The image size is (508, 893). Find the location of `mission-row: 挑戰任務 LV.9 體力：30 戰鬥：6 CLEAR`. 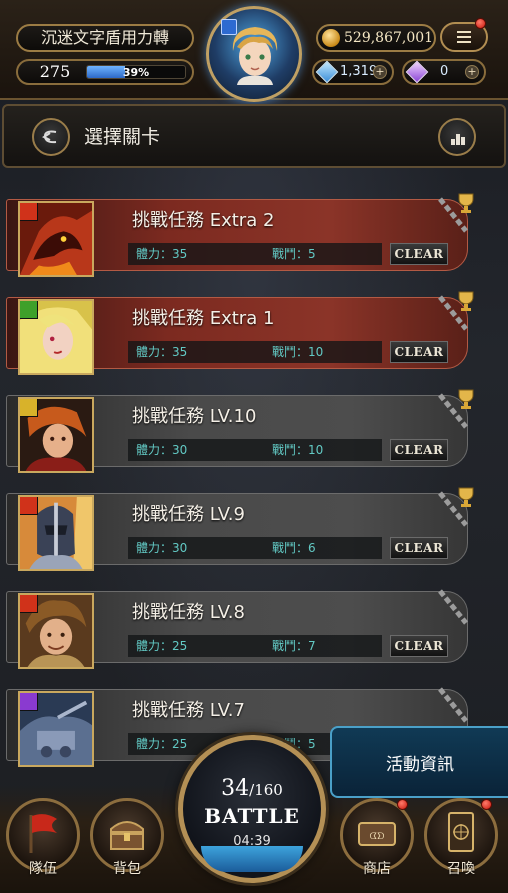

mission-row: 挑戰任務 LV.9 體力：30 戰鬥：6 CLEAR is located at coordinates (239, 525).